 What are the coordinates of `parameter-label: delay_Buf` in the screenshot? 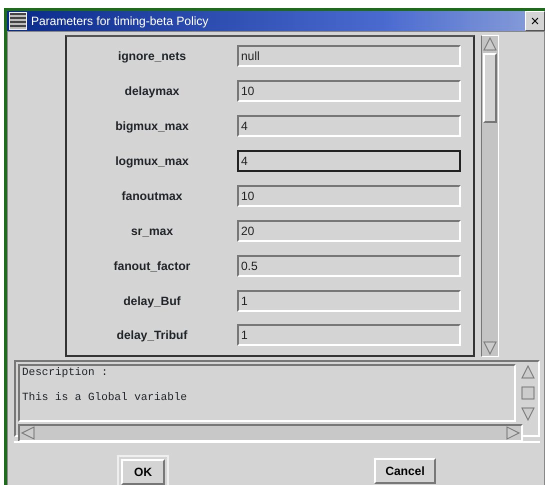 It's located at (152, 301).